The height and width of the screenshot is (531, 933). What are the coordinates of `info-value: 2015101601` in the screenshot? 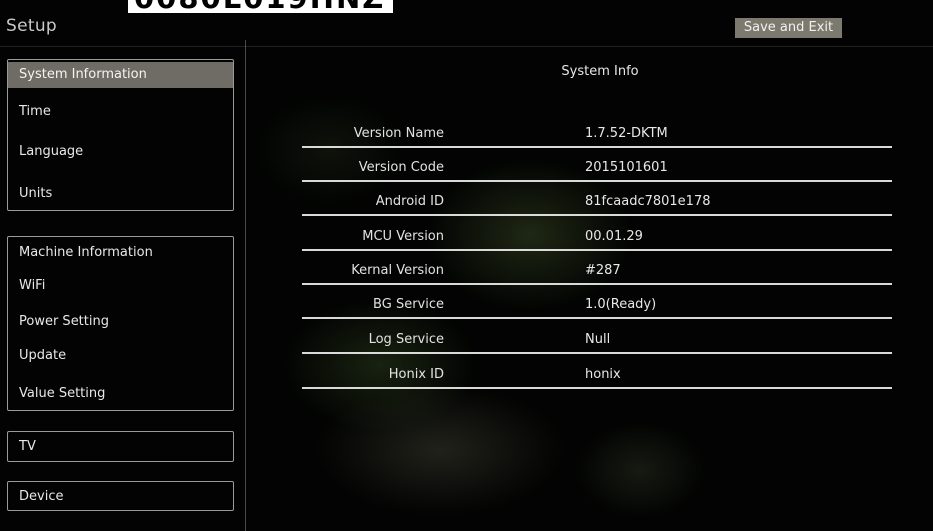 It's located at (626, 167).